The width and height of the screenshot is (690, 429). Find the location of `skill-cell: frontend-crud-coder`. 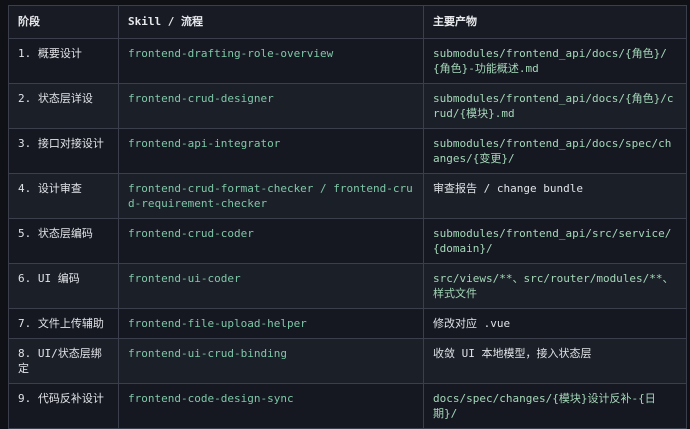

skill-cell: frontend-crud-coder is located at coordinates (271, 241).